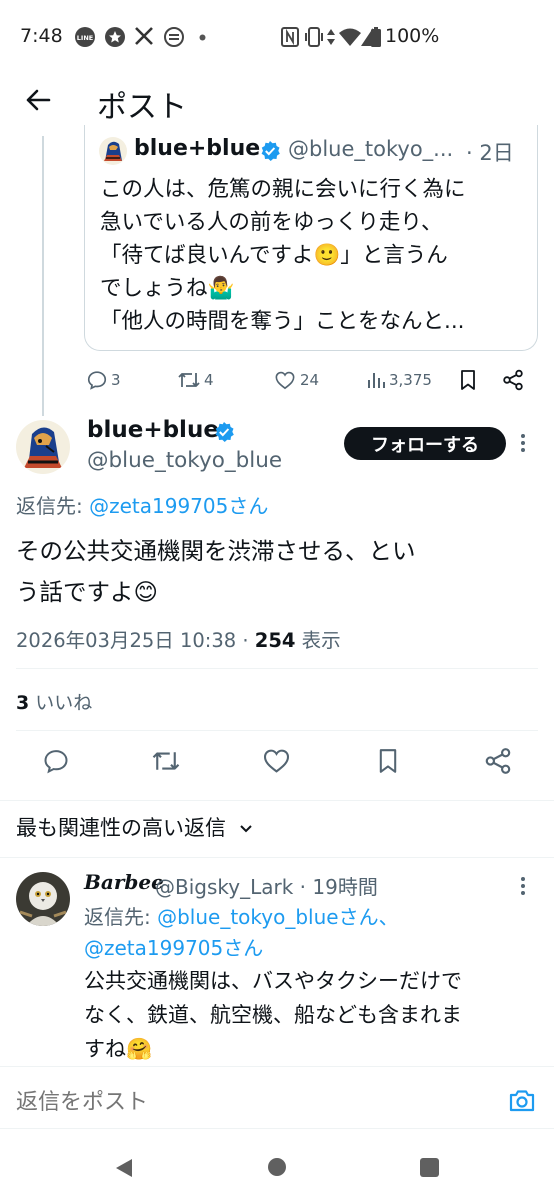 The image size is (554, 1200). What do you see at coordinates (41, 36) in the screenshot?
I see `status-time: 7:48` at bounding box center [41, 36].